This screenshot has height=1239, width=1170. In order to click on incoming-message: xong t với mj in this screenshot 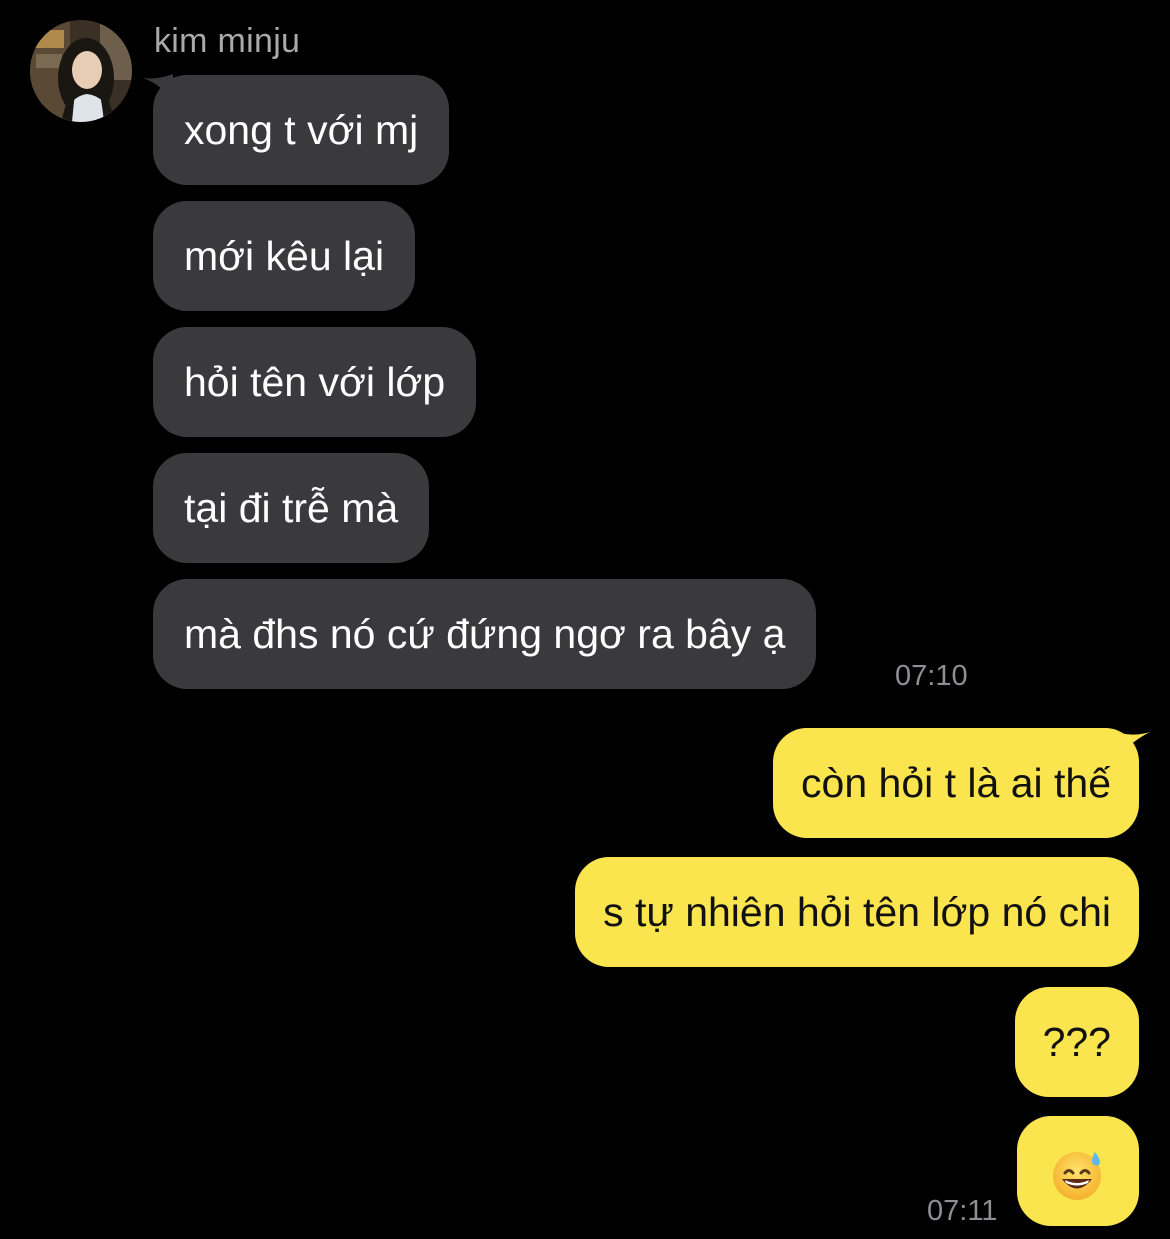, I will do `click(301, 130)`.